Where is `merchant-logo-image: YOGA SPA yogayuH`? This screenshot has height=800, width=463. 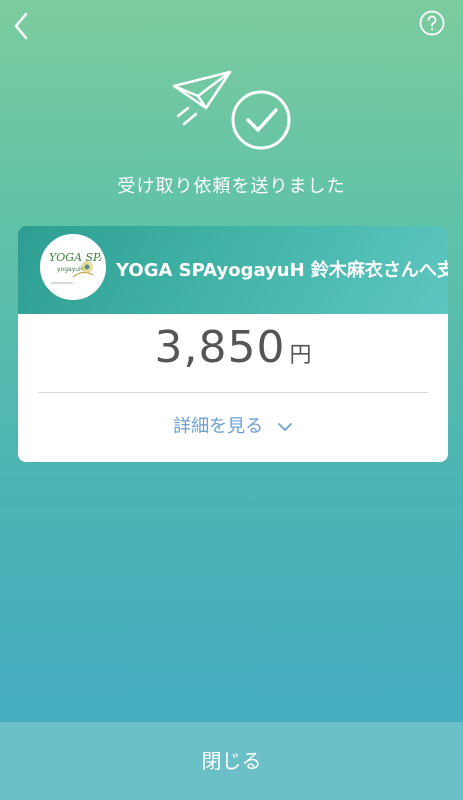
merchant-logo-image: YOGA SPA yogayuH is located at coordinates (73, 267).